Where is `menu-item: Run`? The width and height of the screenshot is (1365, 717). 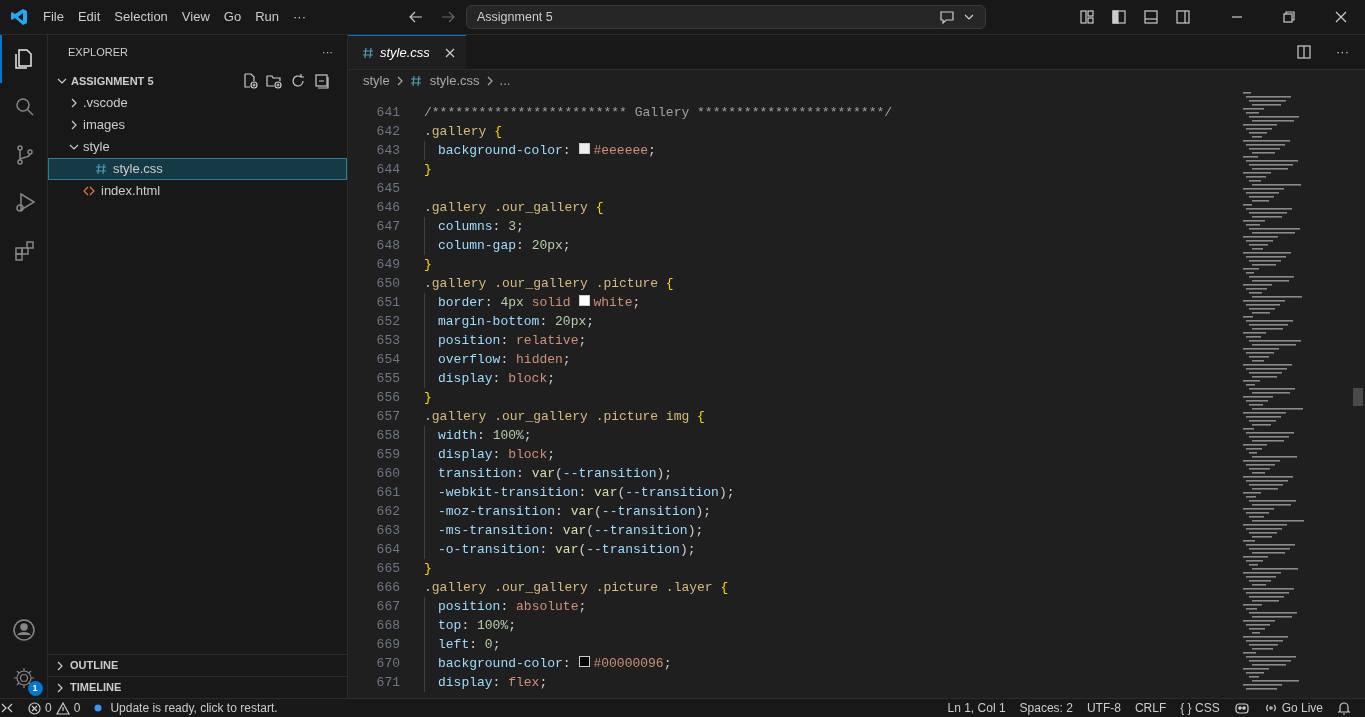 menu-item: Run is located at coordinates (267, 17).